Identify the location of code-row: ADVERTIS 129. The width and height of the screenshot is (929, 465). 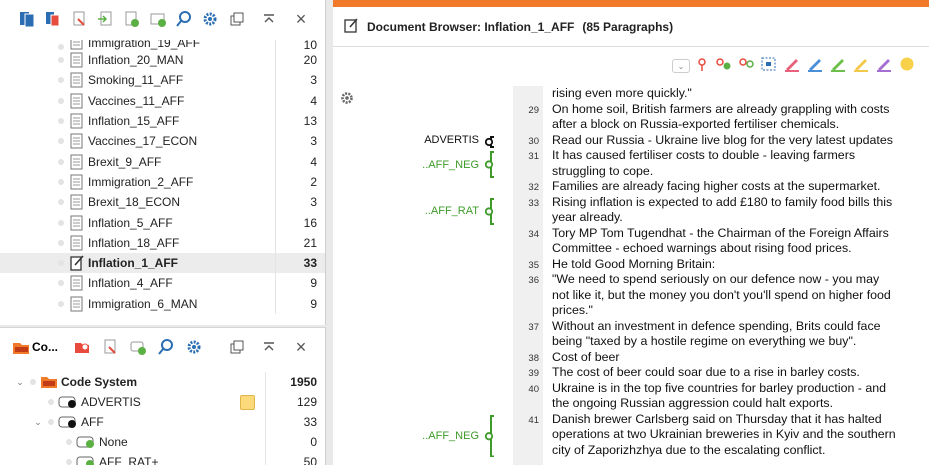
(162, 402).